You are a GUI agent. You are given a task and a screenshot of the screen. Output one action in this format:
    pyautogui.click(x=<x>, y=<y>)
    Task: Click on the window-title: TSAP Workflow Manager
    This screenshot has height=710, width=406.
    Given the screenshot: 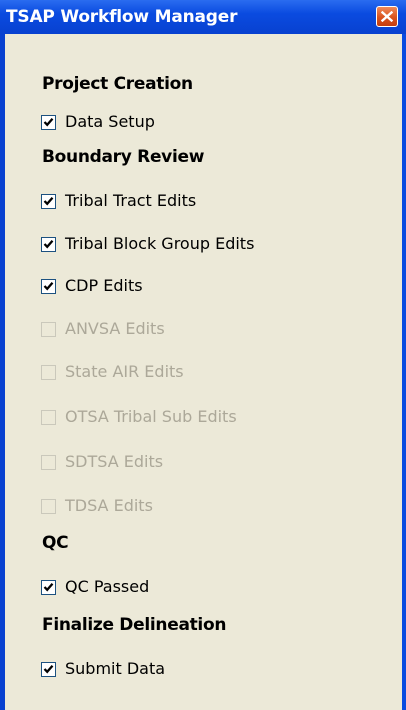 What is the action you would take?
    pyautogui.click(x=122, y=17)
    